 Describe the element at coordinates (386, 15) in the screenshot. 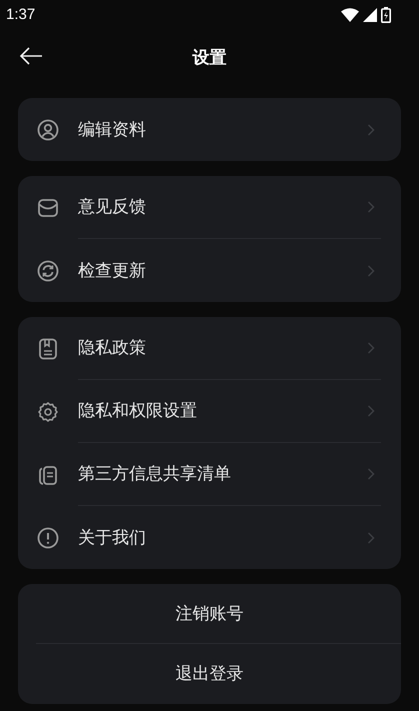

I see `battery-icon` at that location.